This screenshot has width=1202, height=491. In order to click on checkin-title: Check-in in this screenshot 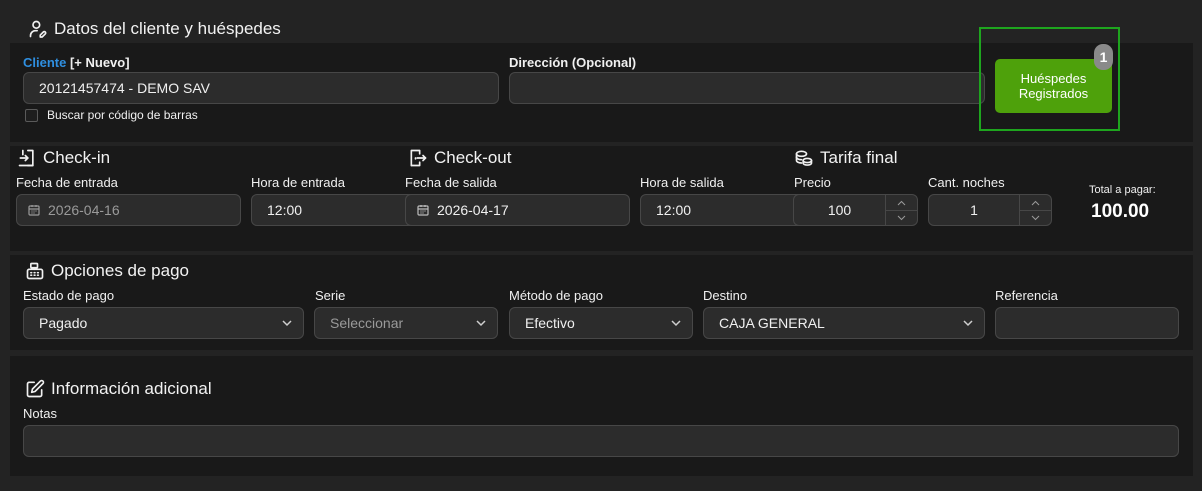, I will do `click(63, 158)`.